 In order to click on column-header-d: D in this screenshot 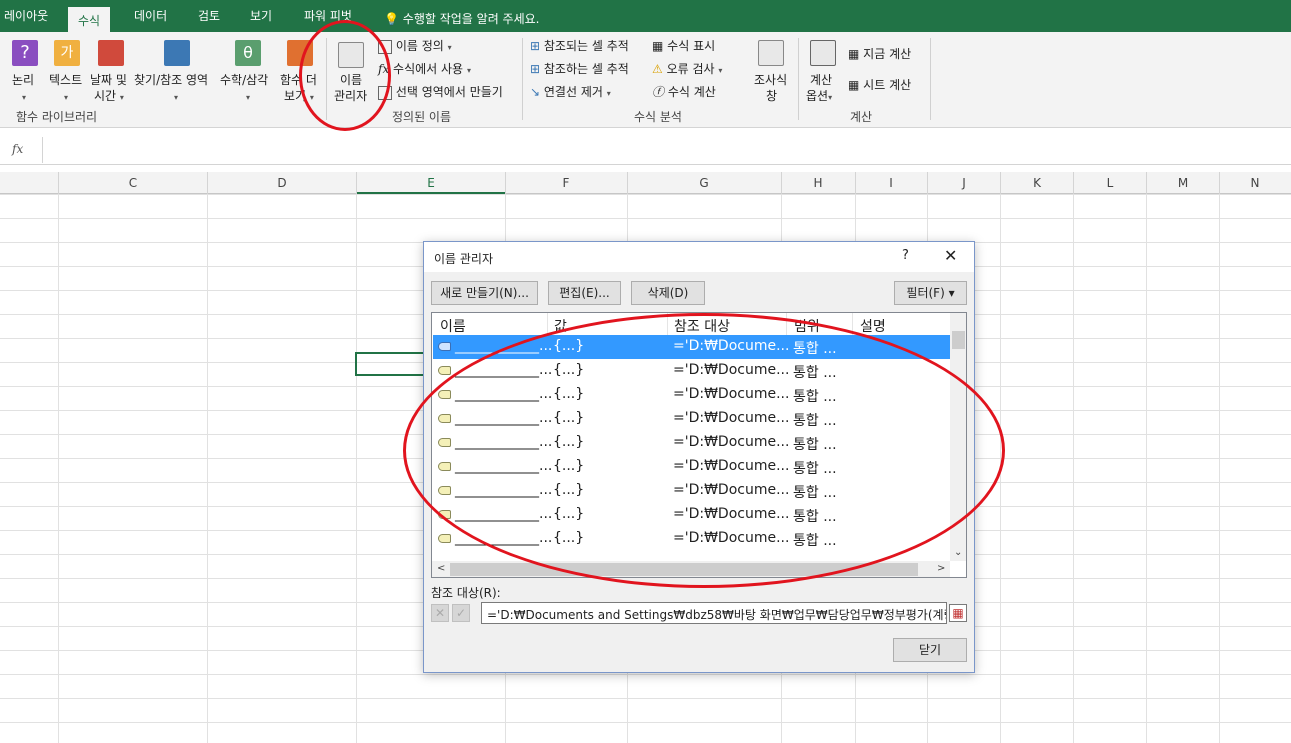, I will do `click(281, 183)`.